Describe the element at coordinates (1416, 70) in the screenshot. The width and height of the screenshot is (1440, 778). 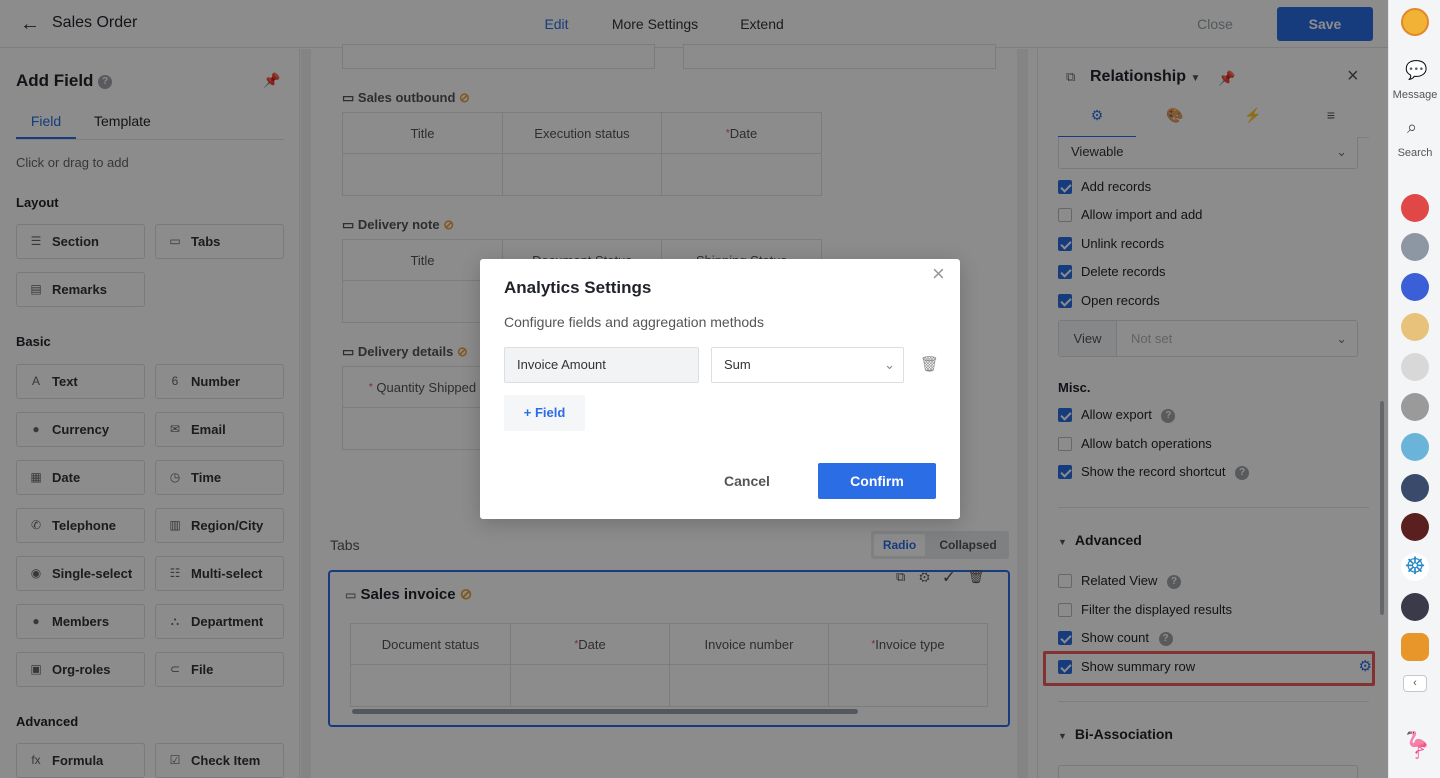
I see `message-icon: 💬` at that location.